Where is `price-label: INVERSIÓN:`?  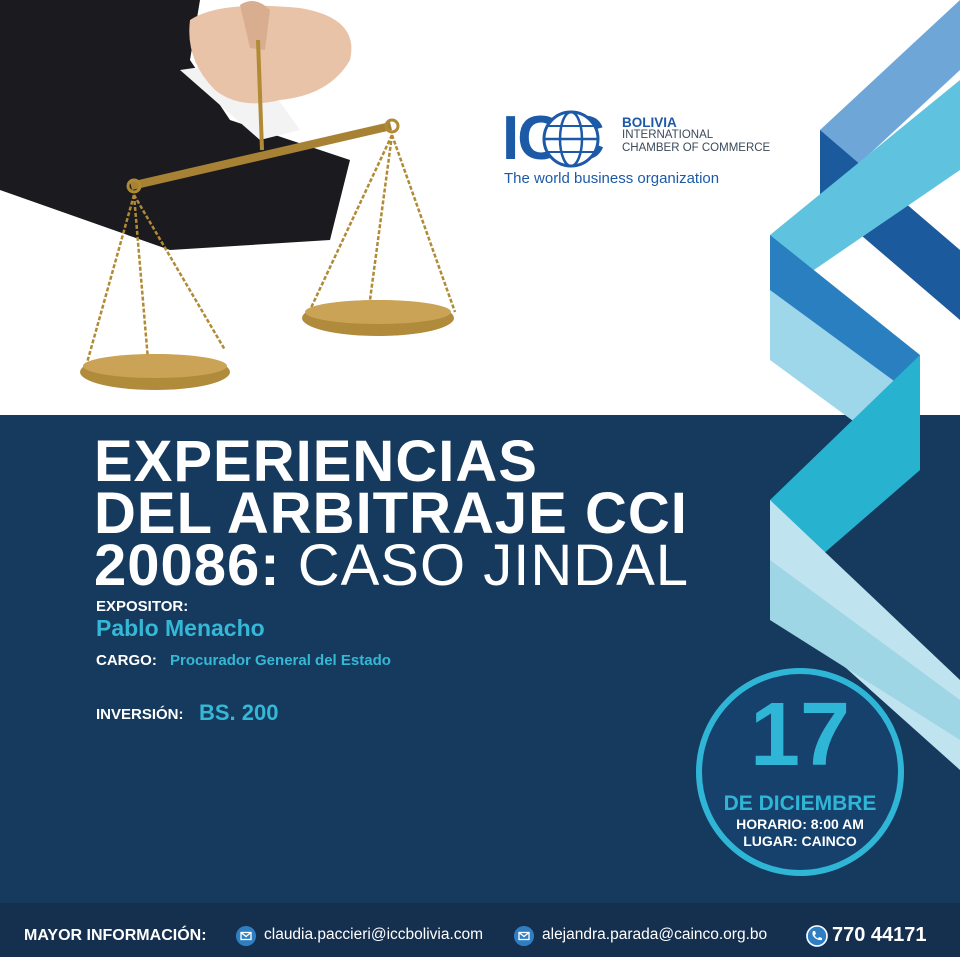
price-label: INVERSIÓN: is located at coordinates (140, 714).